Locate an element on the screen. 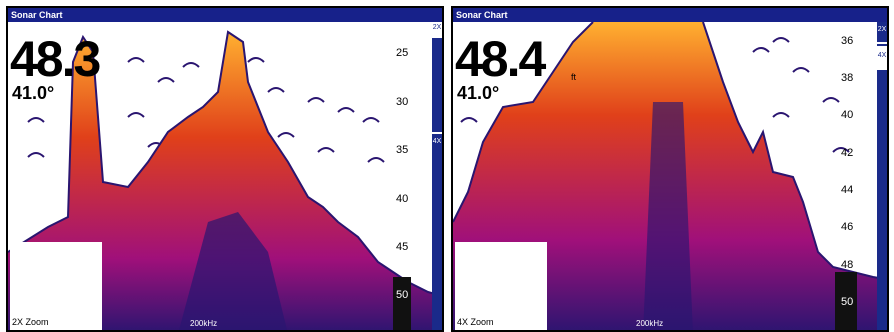 This screenshot has width=894, height=332. depth-scale-label: 45 is located at coordinates (402, 247).